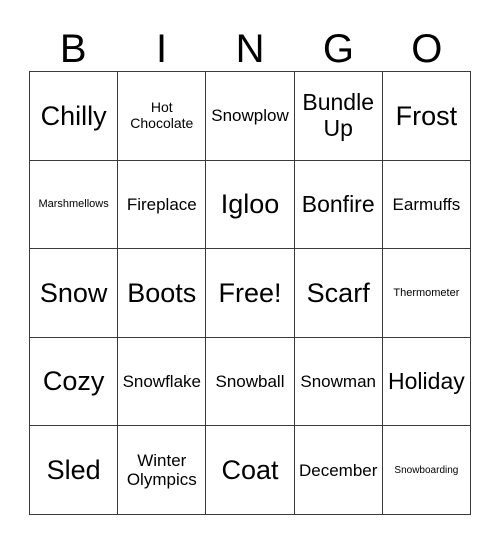  I want to click on bingo-cell: Snowplow, so click(250, 116).